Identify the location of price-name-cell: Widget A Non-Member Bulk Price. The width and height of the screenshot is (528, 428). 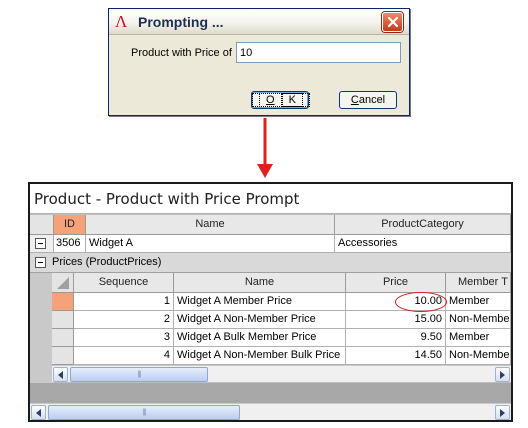
(260, 356).